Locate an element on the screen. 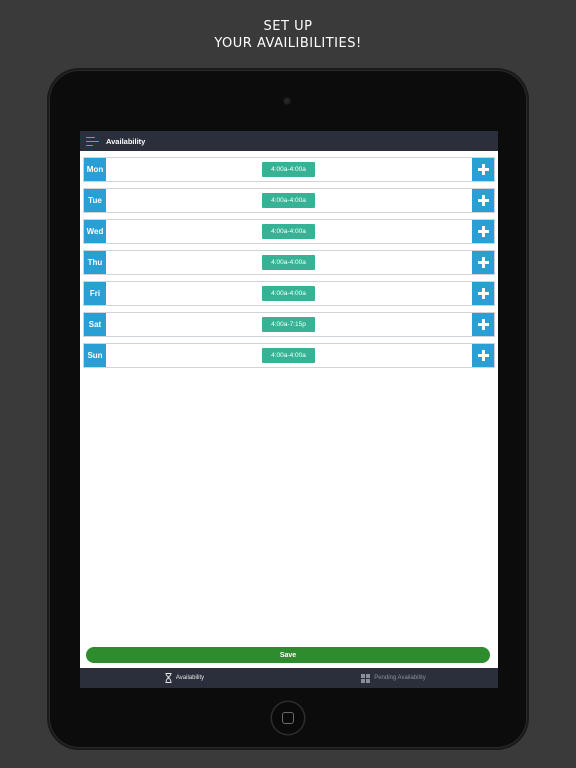 This screenshot has width=576, height=768. home-square-icon is located at coordinates (288, 718).